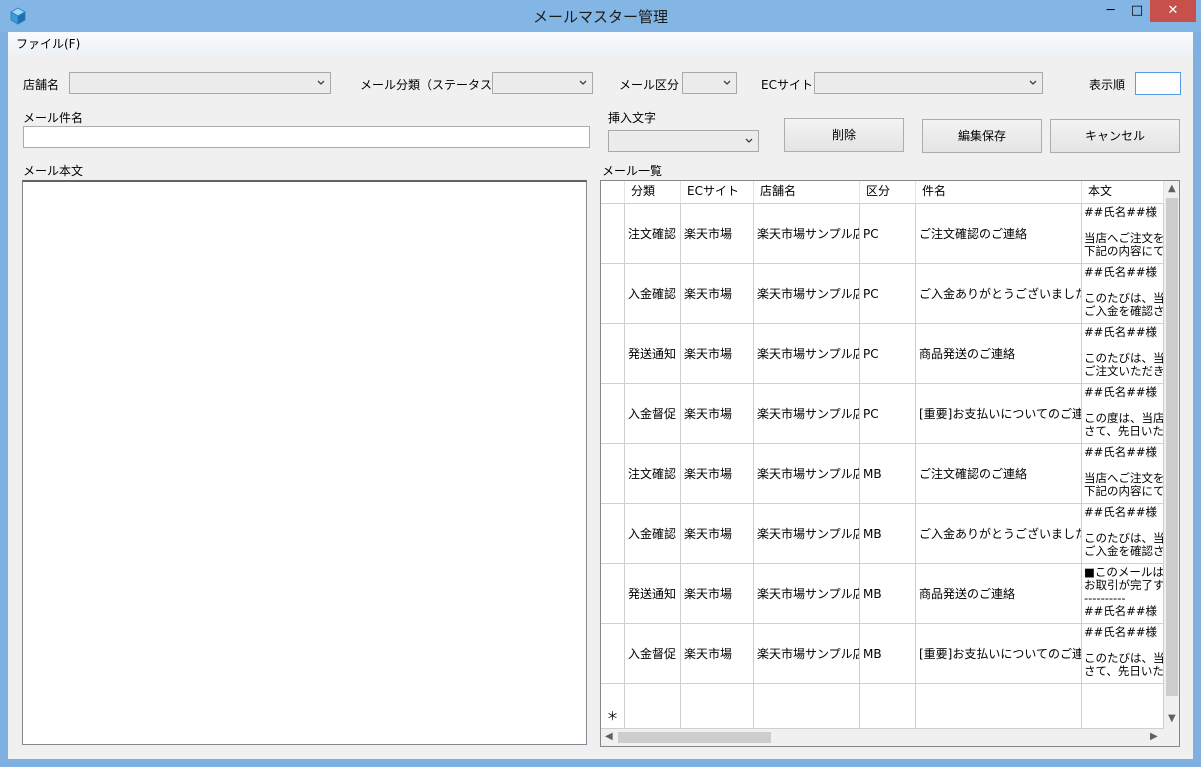  What do you see at coordinates (694, 737) in the screenshot?
I see `horizontal-scroll-thumb` at bounding box center [694, 737].